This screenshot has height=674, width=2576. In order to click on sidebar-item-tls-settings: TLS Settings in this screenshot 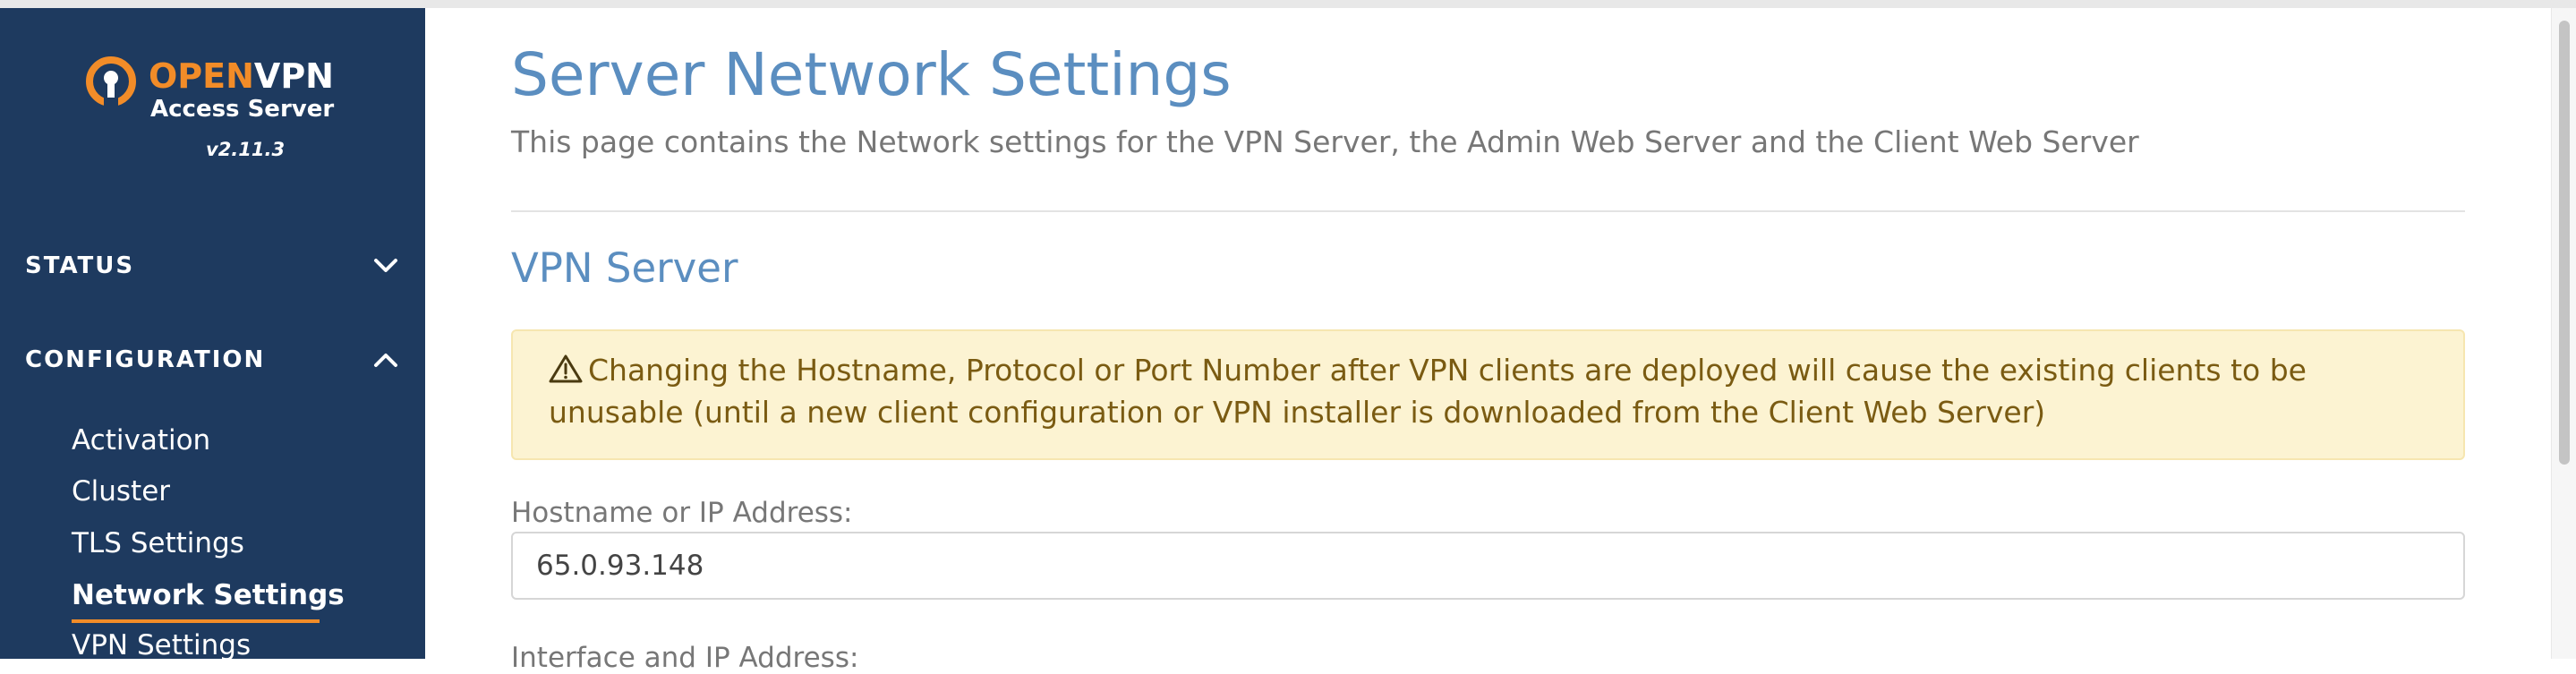, I will do `click(158, 543)`.